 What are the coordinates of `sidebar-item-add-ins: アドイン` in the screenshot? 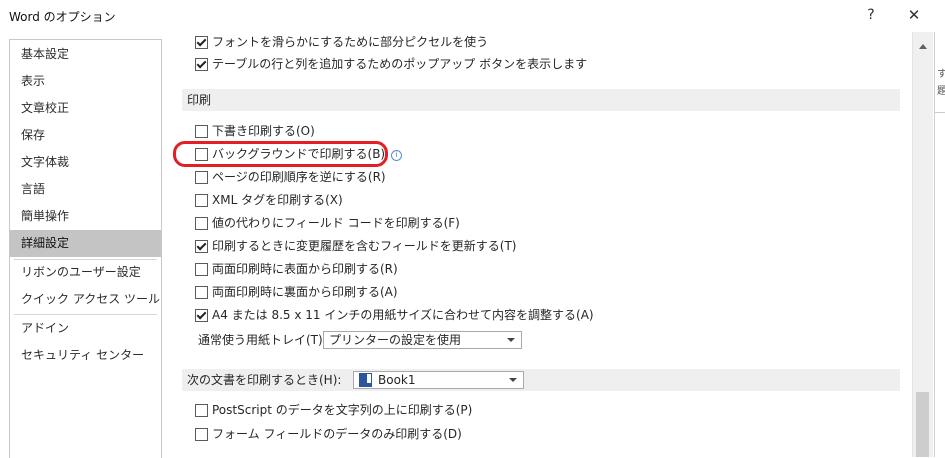 It's located at (85, 328).